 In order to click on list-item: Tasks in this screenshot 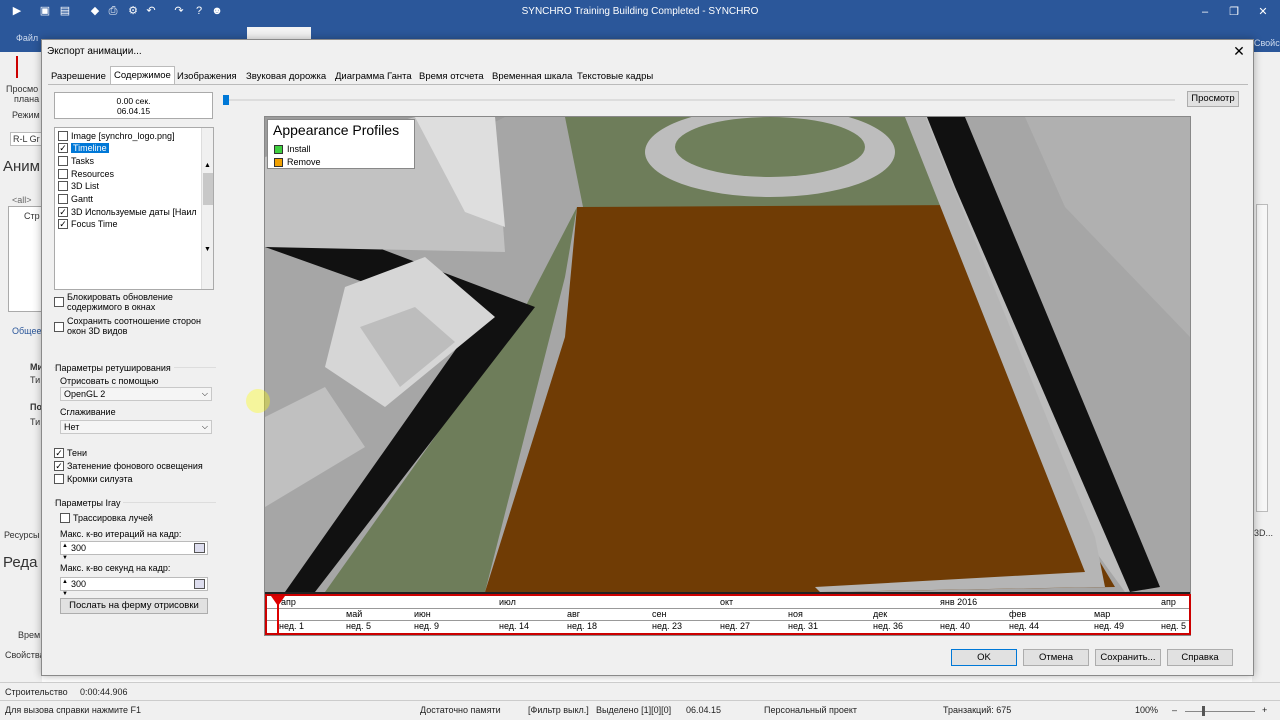, I will do `click(76, 161)`.